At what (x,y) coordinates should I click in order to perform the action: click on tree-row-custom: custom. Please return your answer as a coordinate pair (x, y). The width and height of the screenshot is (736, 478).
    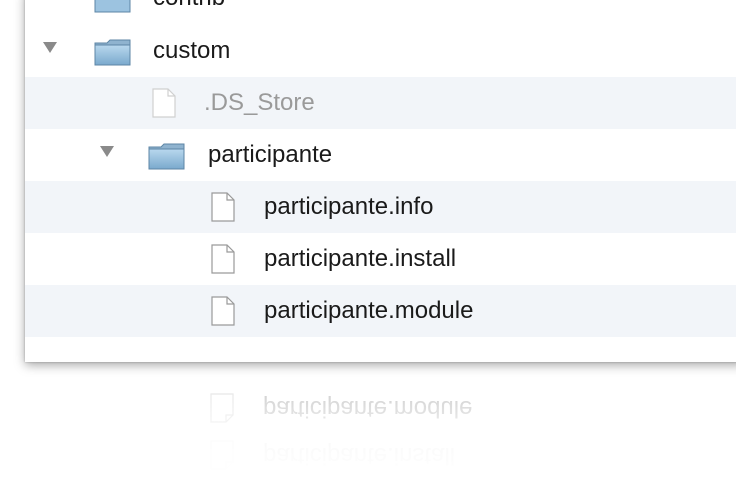
    Looking at the image, I should click on (380, 51).